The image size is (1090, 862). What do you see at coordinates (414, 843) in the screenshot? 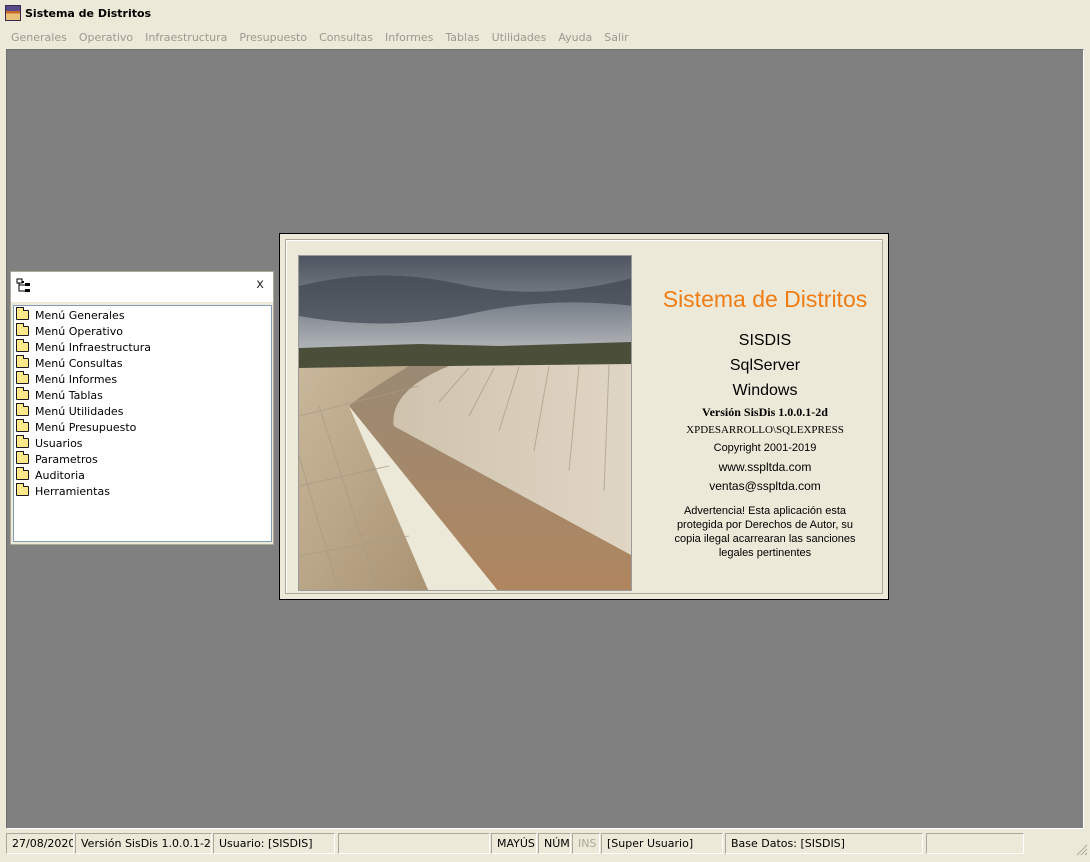
I see `status-blank-panel` at bounding box center [414, 843].